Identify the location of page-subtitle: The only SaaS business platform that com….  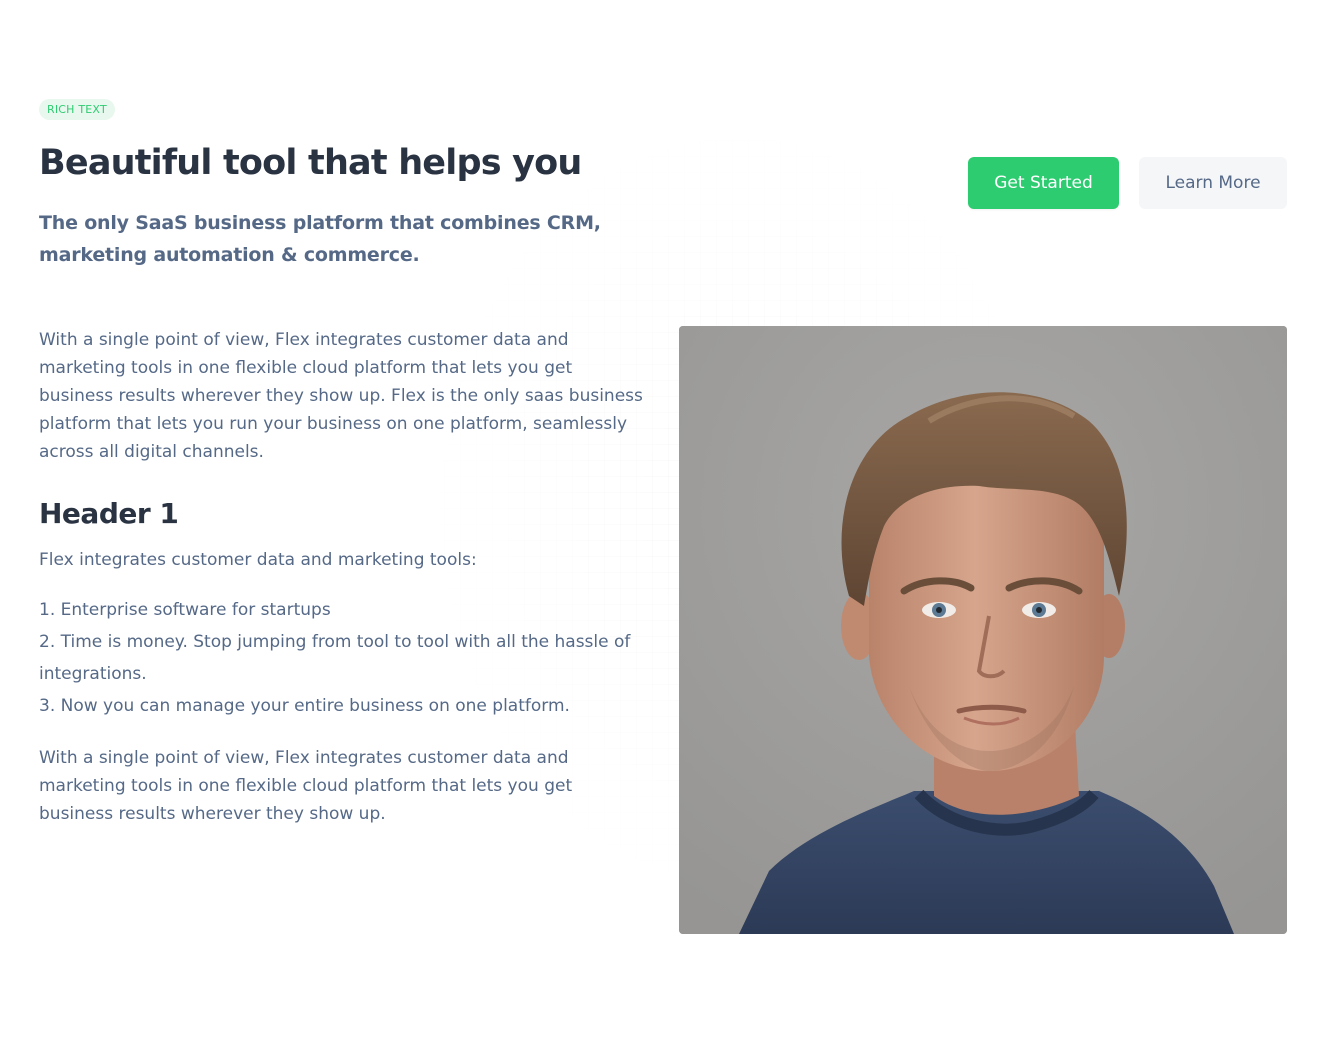
(320, 239).